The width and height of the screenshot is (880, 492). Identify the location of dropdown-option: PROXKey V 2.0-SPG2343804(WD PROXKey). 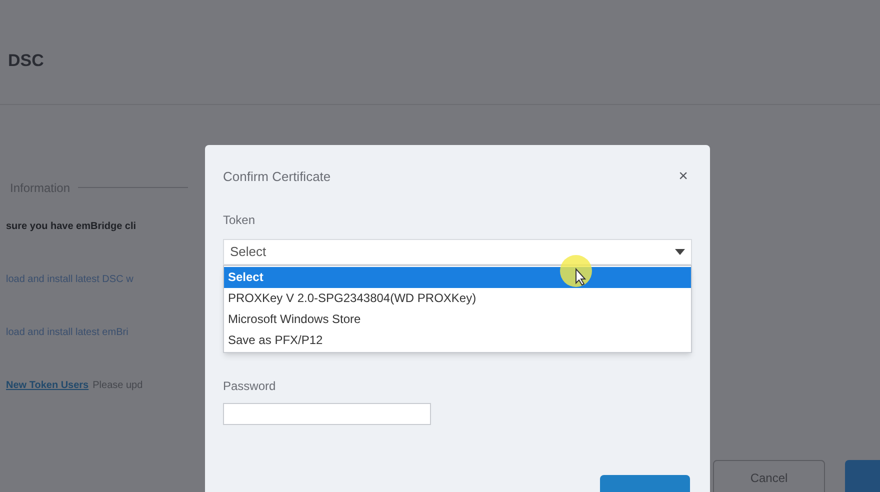
(457, 298).